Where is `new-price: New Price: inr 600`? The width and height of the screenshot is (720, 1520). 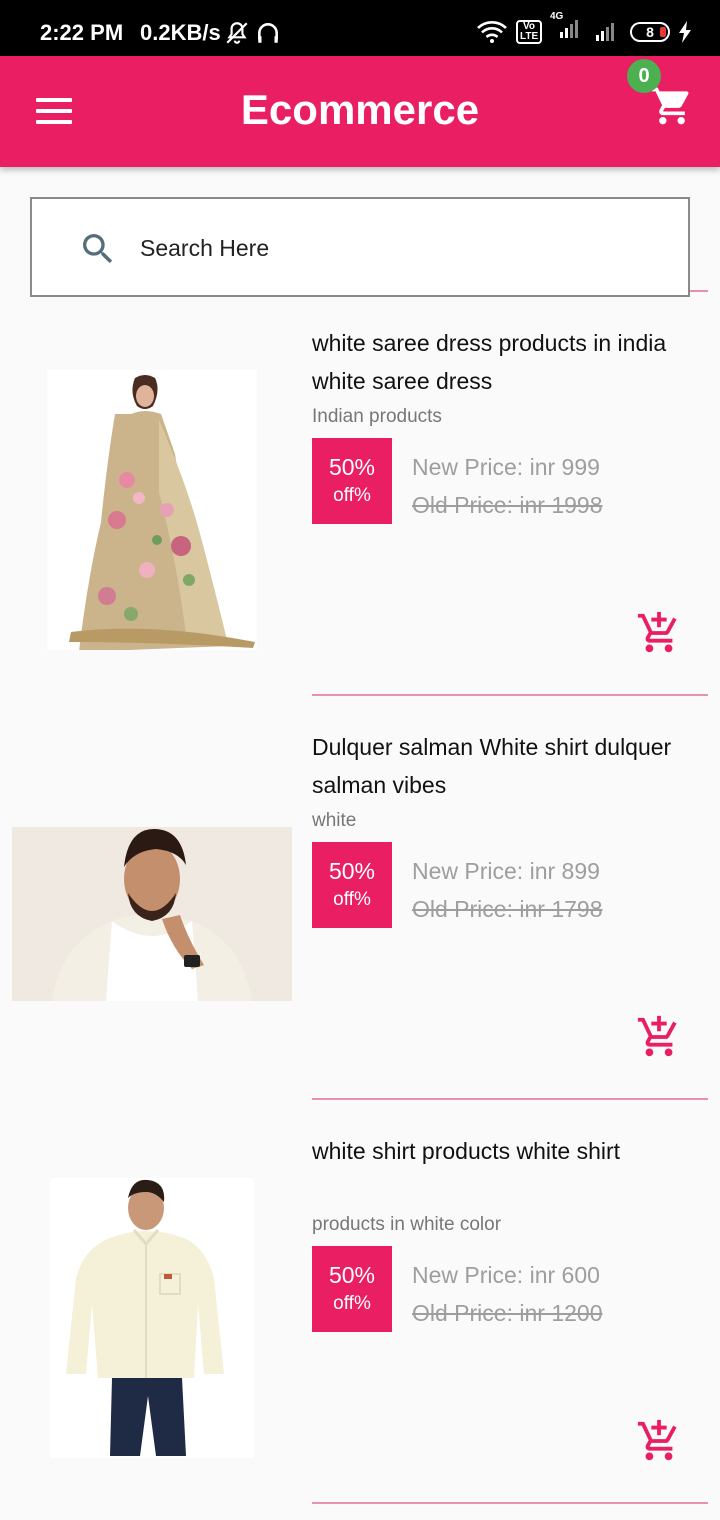 new-price: New Price: inr 600 is located at coordinates (506, 1275).